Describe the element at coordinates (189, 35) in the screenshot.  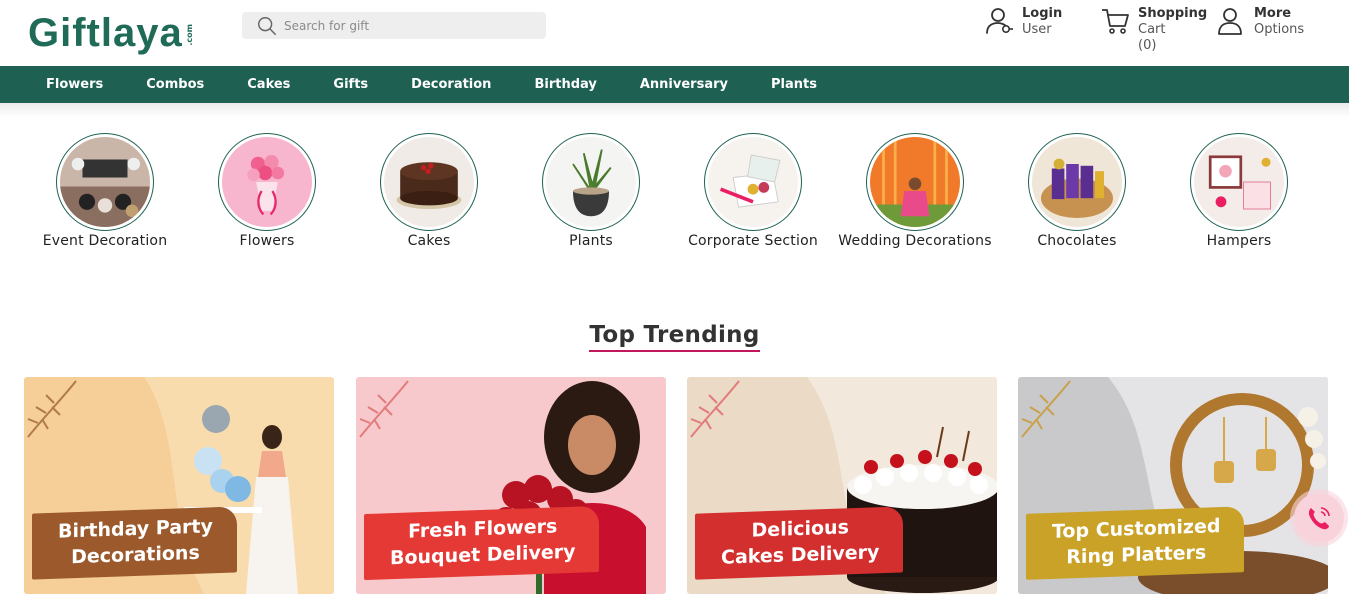
I see `logo-suffix: .com` at that location.